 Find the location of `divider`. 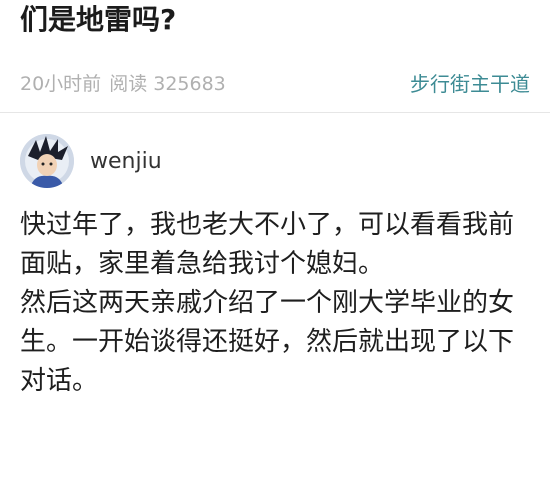

divider is located at coordinates (275, 112).